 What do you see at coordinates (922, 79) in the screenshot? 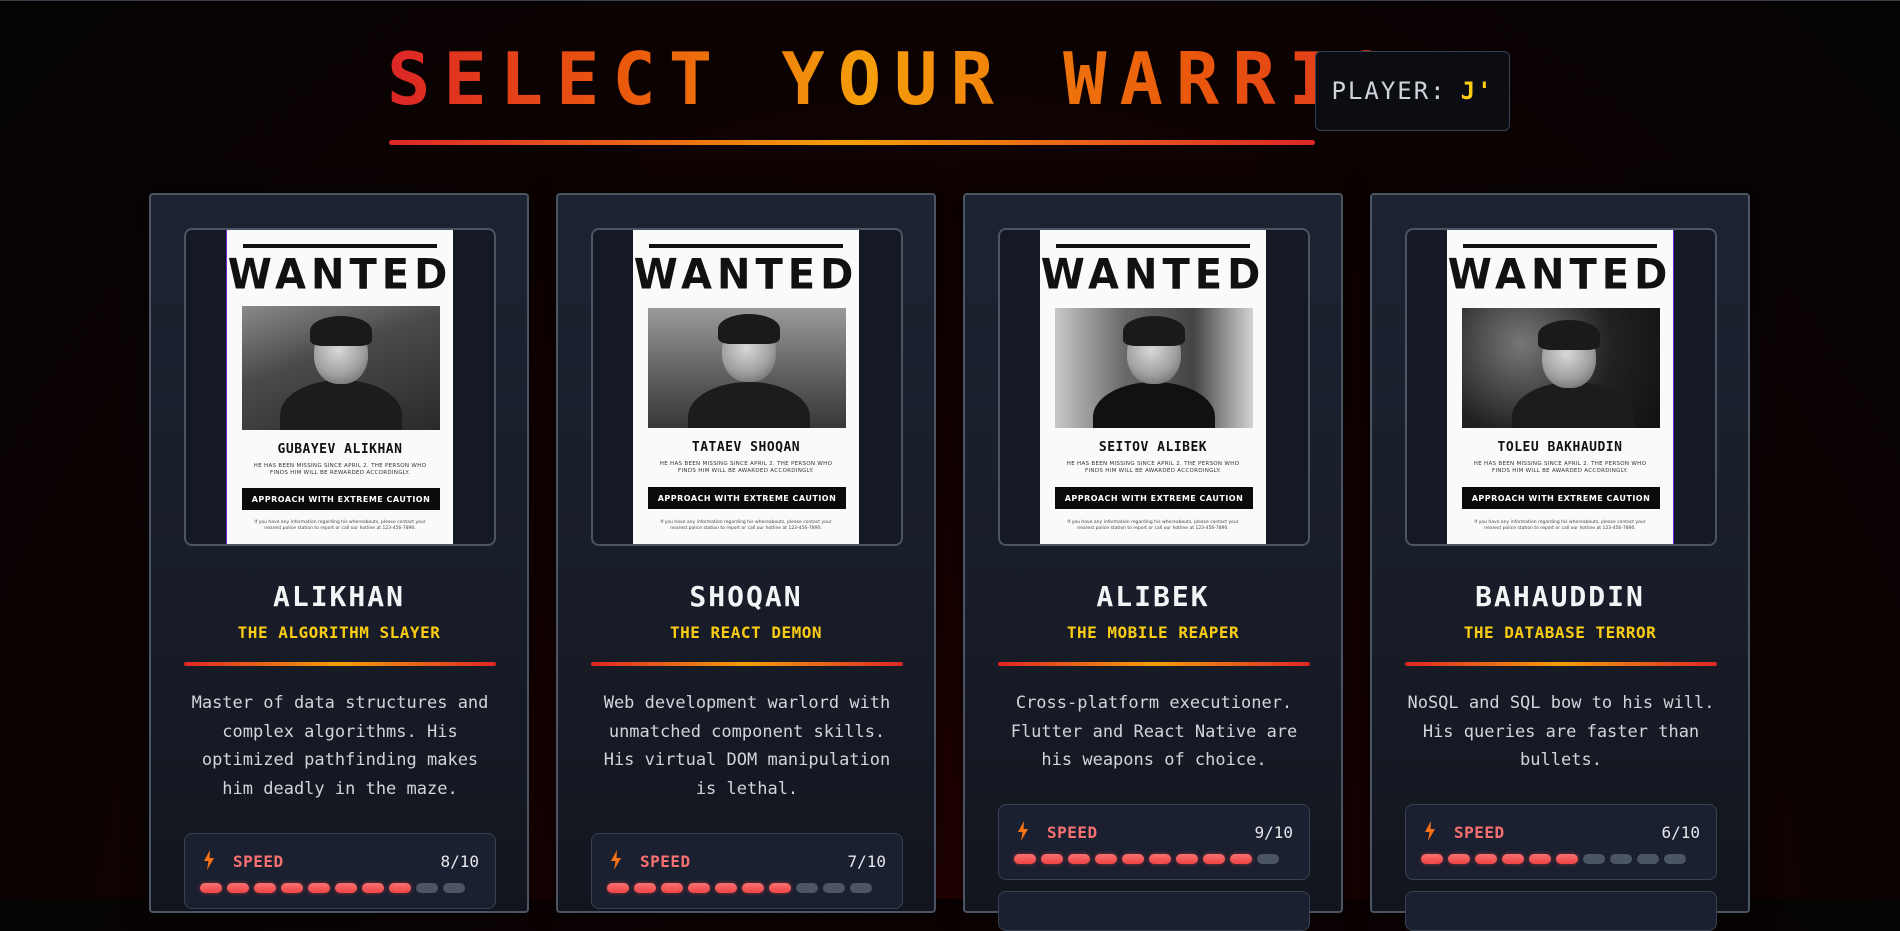
I see `page-title: SELECT YOUR WARRIOR` at bounding box center [922, 79].